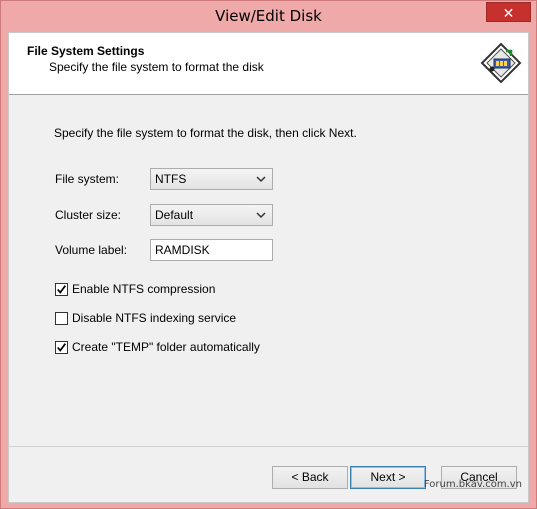 Image resolution: width=537 pixels, height=509 pixels. I want to click on footer-divider, so click(268, 446).